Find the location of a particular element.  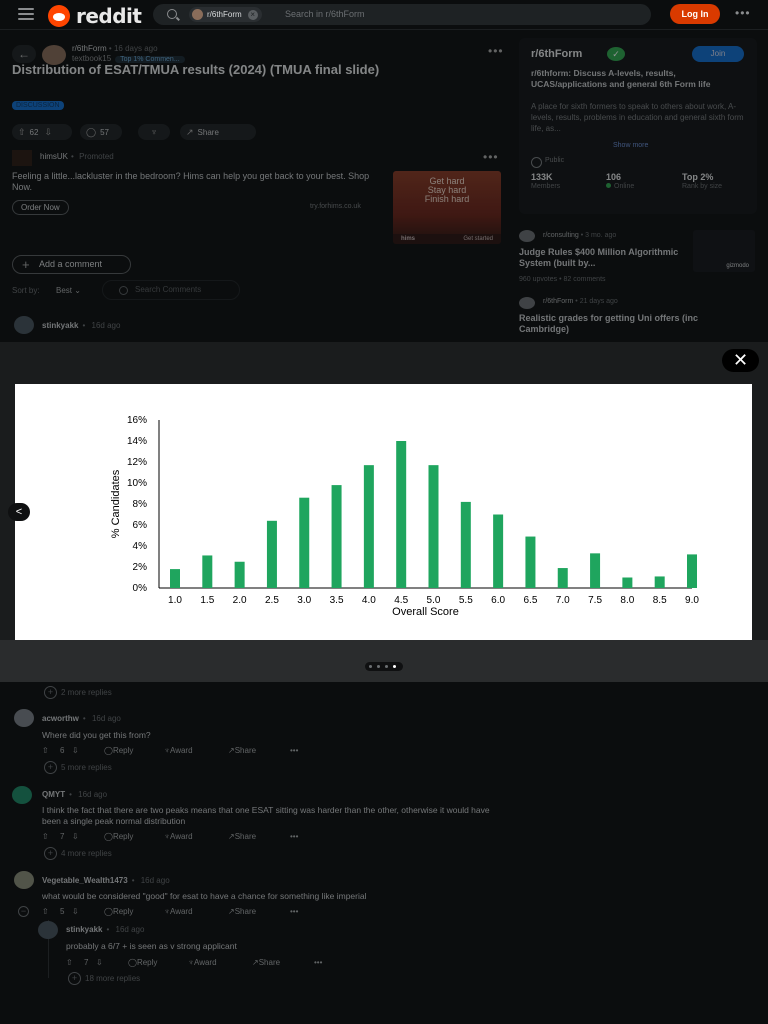

more-replies-link: 18 more replies is located at coordinates (103, 978).